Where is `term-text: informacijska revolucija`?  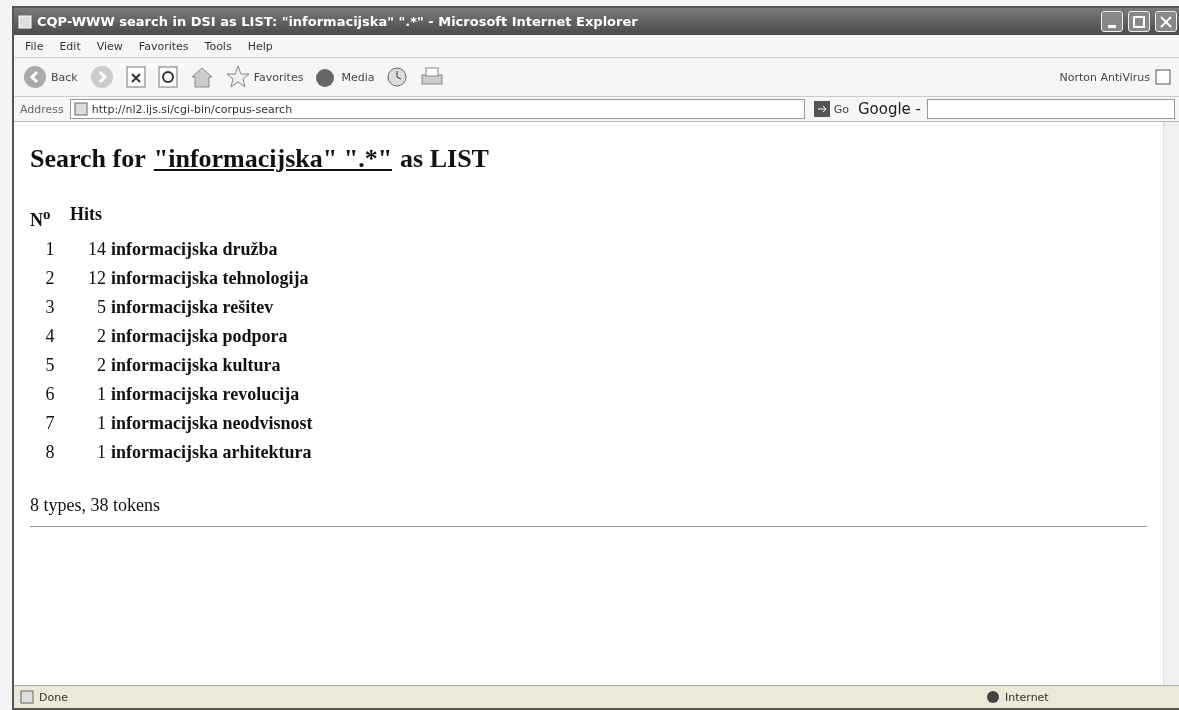
term-text: informacijska revolucija is located at coordinates (205, 394).